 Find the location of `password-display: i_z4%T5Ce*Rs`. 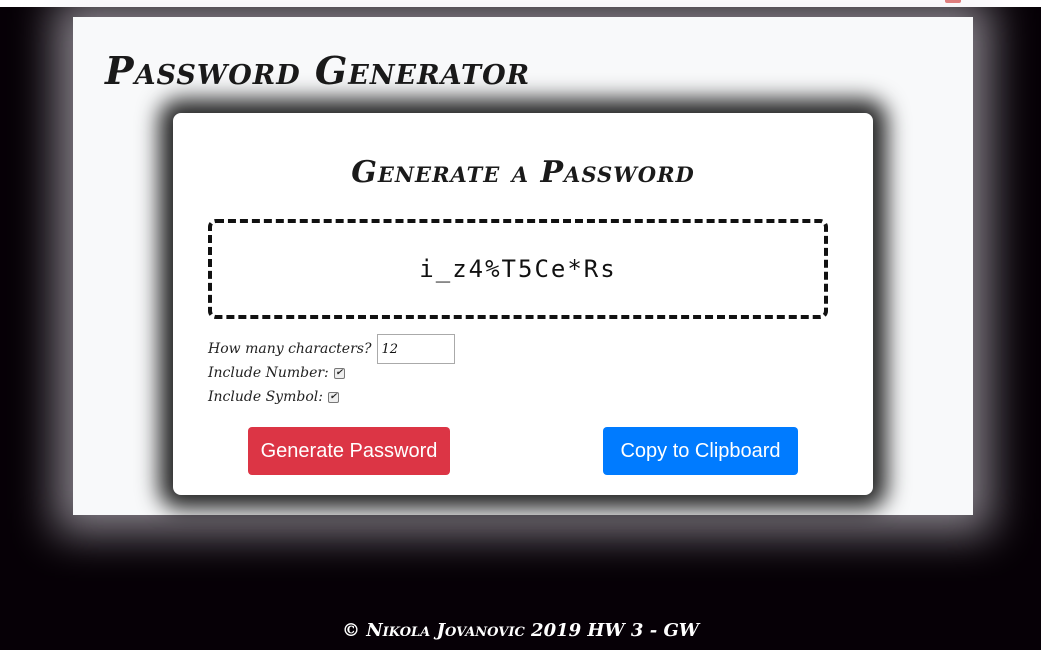

password-display: i_z4%T5Ce*Rs is located at coordinates (518, 269).